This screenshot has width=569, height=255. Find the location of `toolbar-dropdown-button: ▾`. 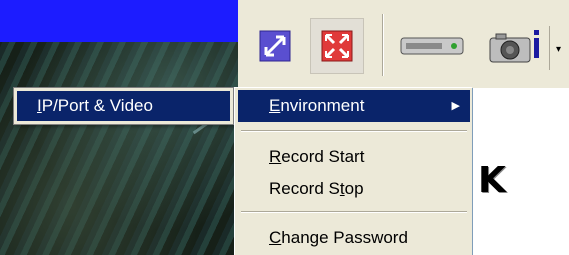

toolbar-dropdown-button: ▾ is located at coordinates (559, 48).